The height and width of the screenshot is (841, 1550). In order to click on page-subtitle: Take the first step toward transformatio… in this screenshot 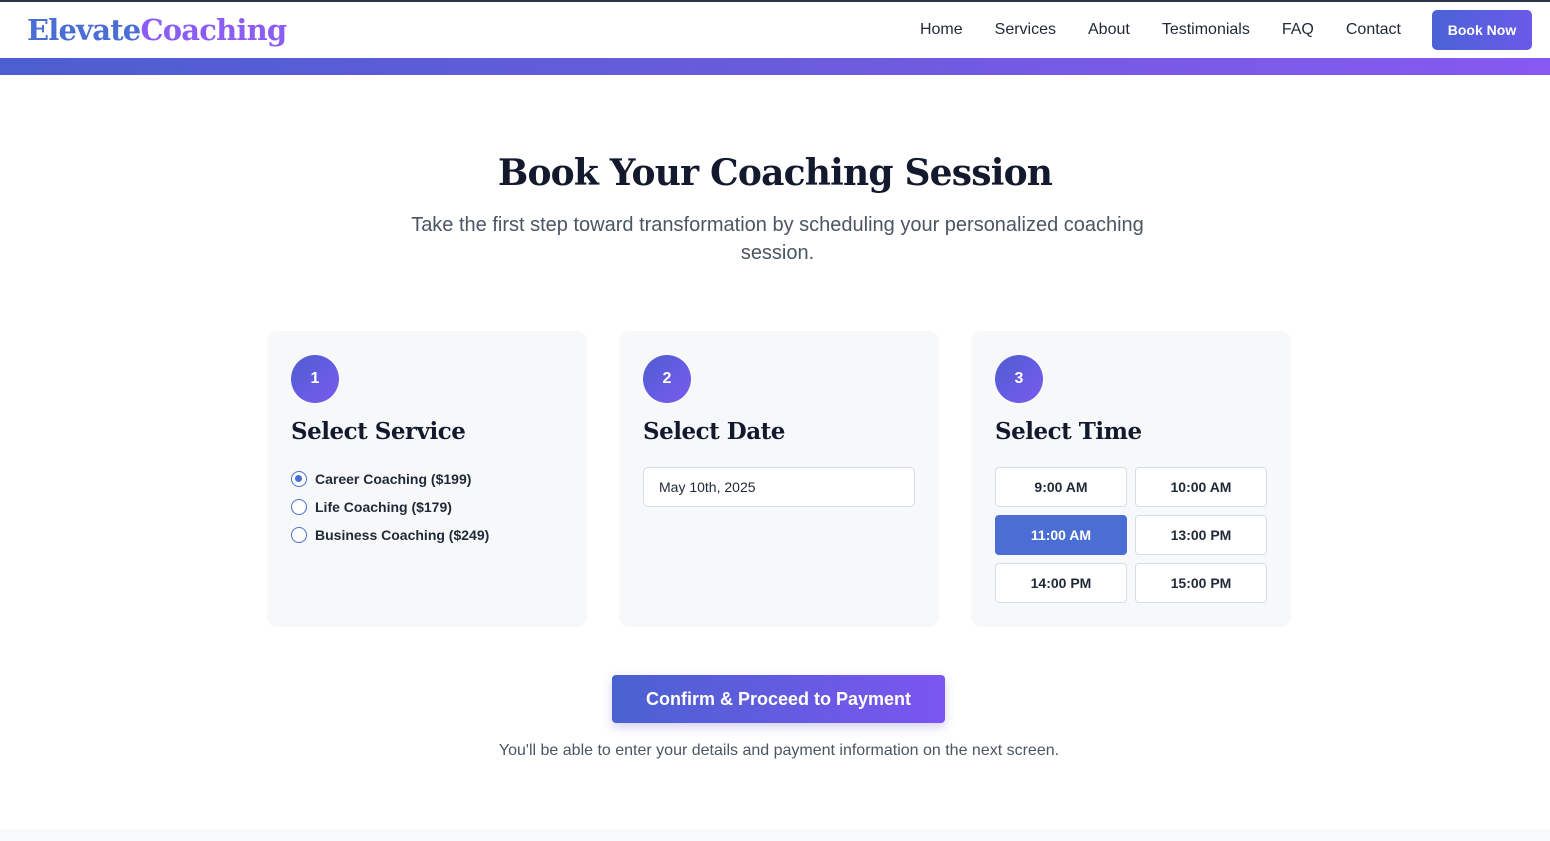, I will do `click(777, 239)`.